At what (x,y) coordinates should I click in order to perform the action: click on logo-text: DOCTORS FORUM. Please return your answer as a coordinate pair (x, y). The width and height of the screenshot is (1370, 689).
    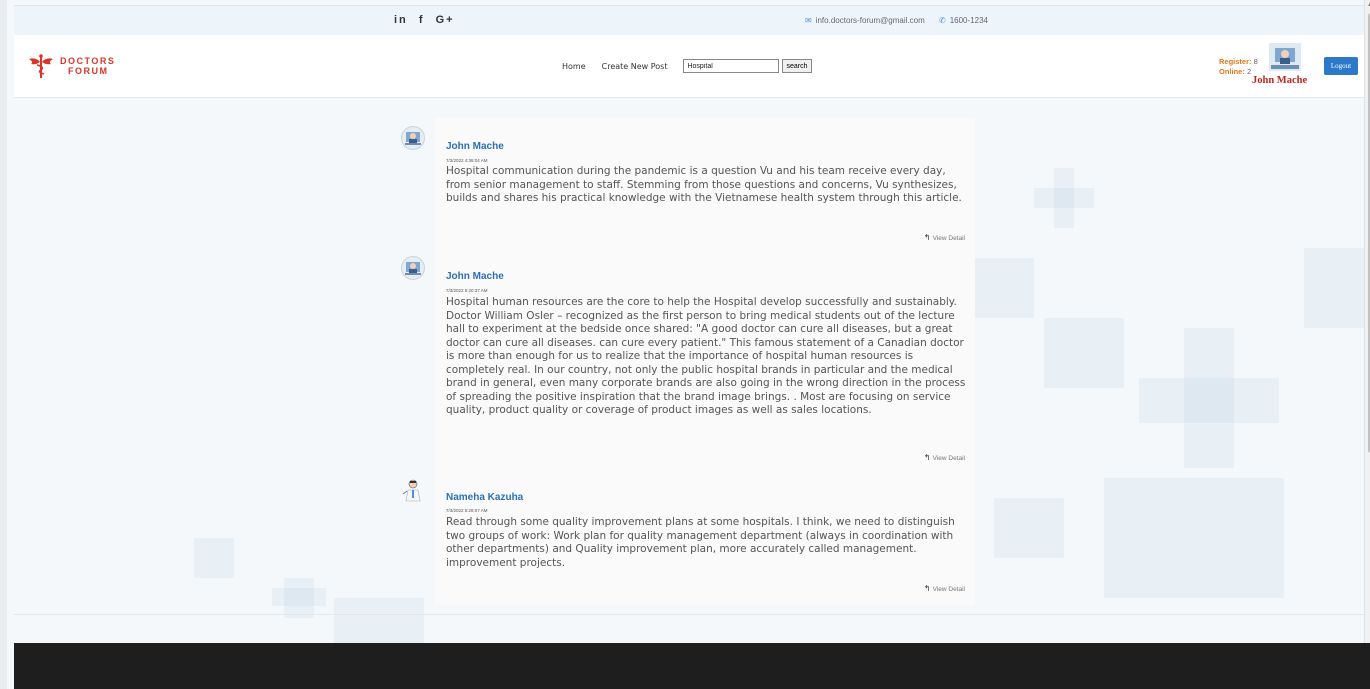
    Looking at the image, I should click on (87, 66).